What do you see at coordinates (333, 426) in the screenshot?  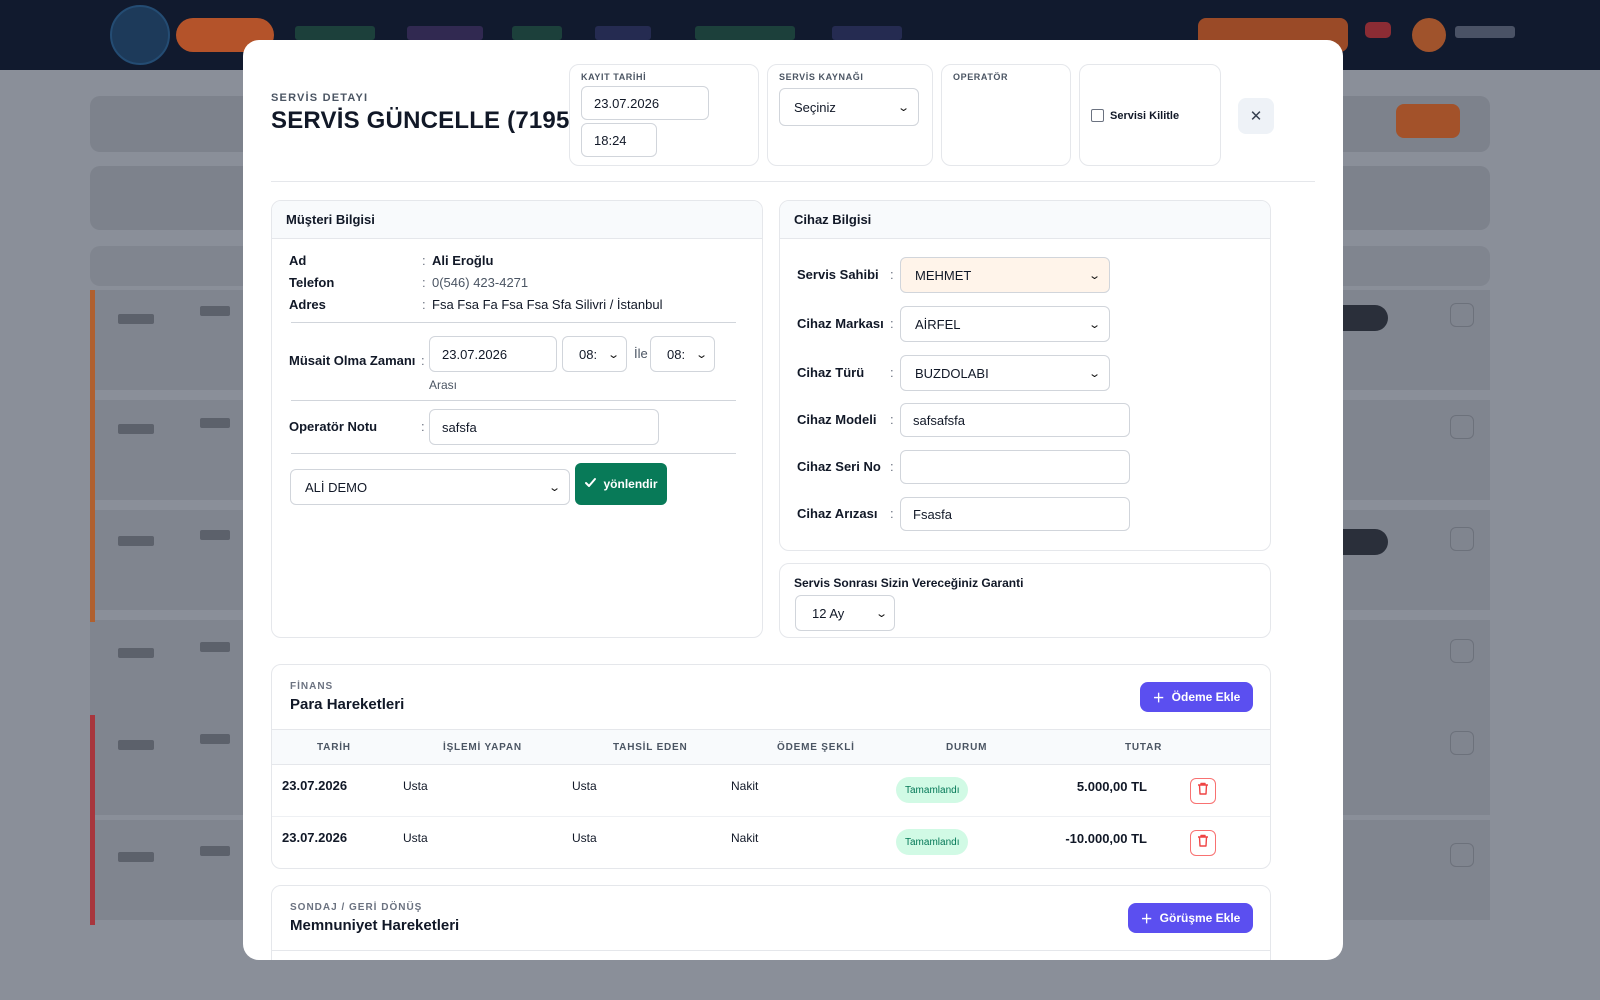 I see `operator-note-label: Operatör Notu` at bounding box center [333, 426].